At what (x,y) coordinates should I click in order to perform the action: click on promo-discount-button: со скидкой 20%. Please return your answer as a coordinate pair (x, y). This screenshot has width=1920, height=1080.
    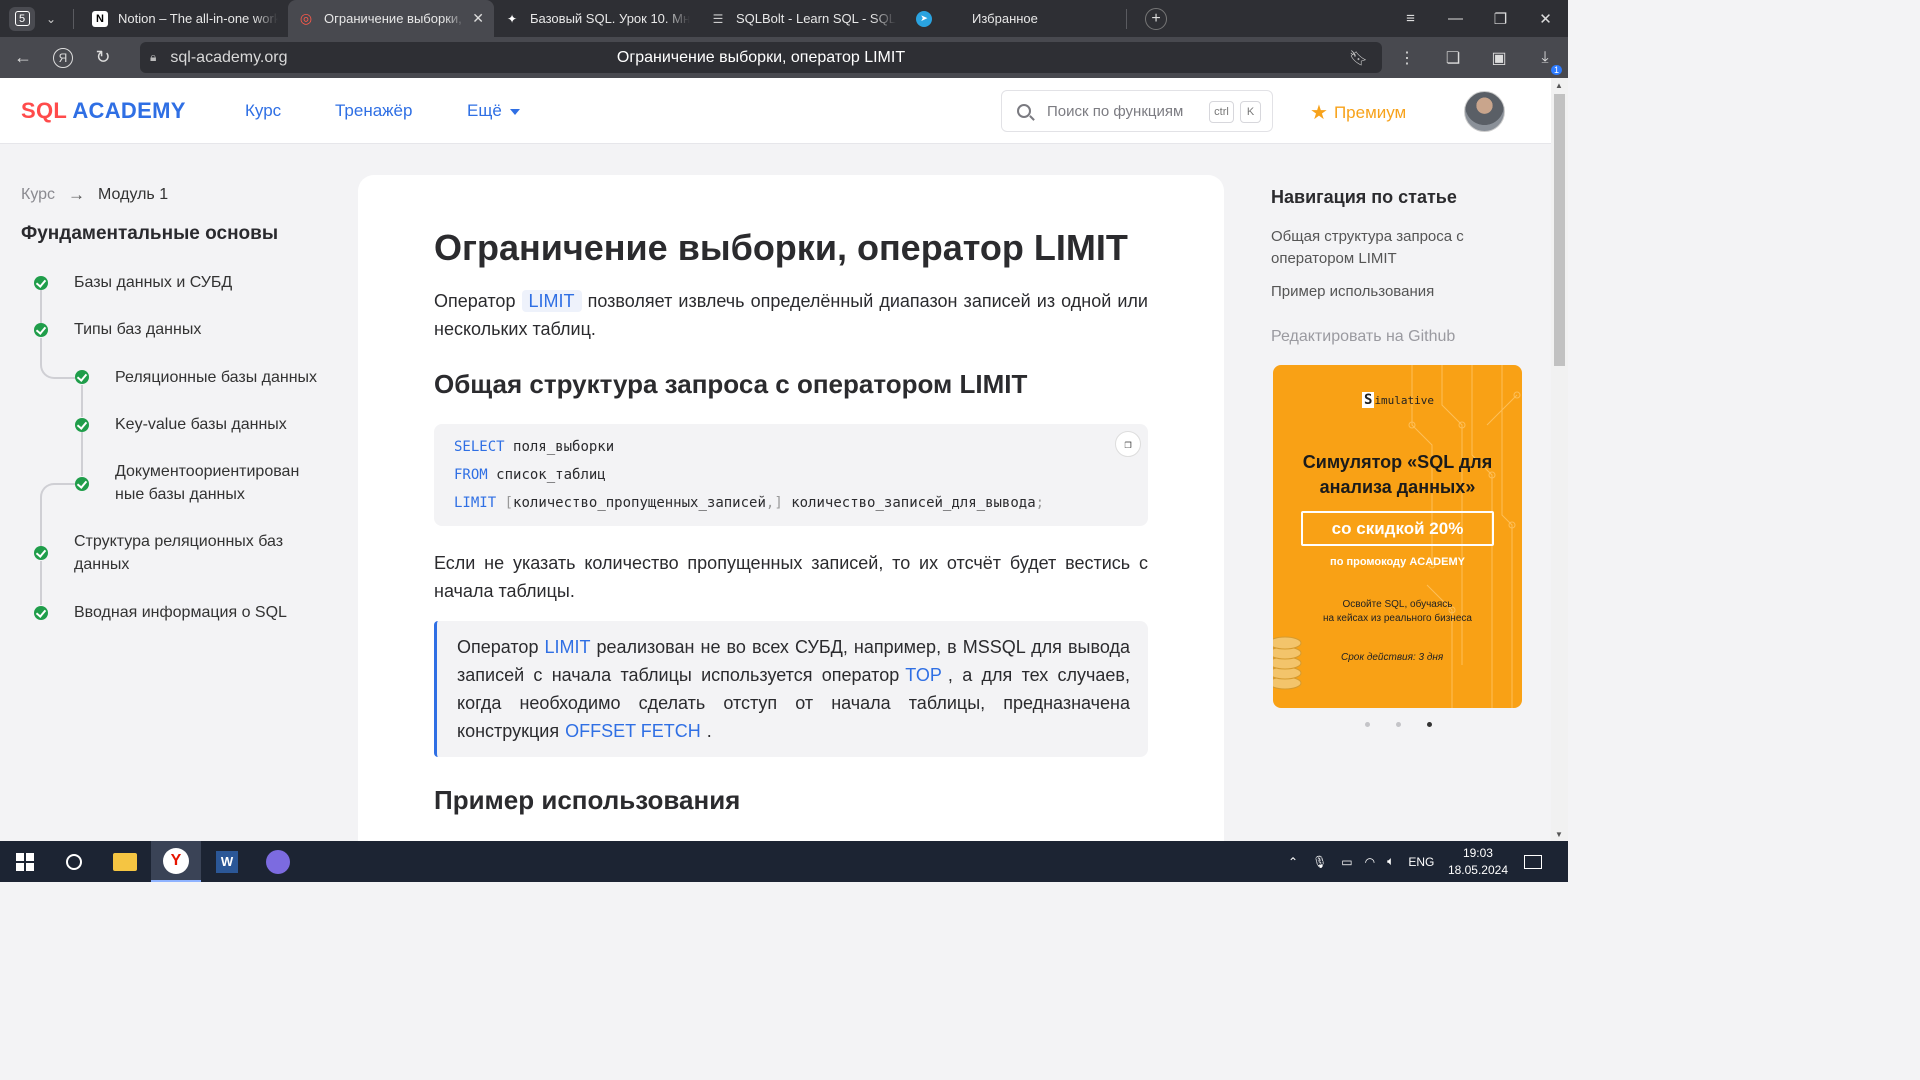
    Looking at the image, I should click on (1397, 528).